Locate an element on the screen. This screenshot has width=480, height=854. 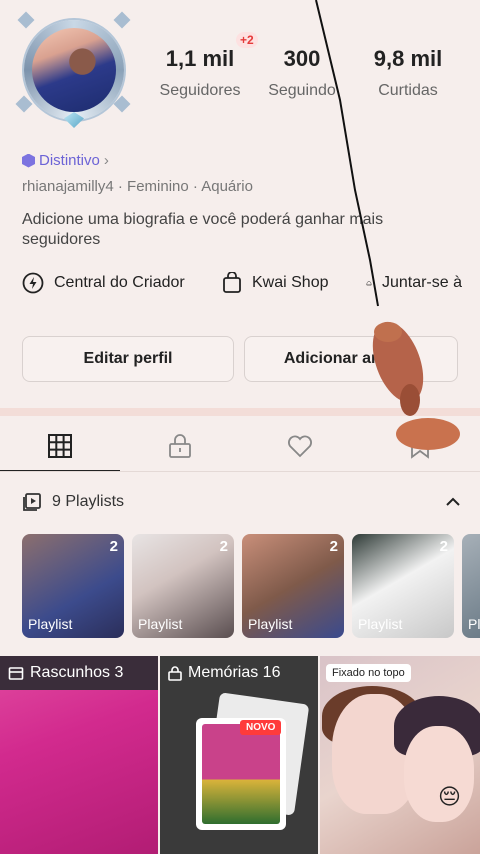
playlist-icon is located at coordinates (32, 502).